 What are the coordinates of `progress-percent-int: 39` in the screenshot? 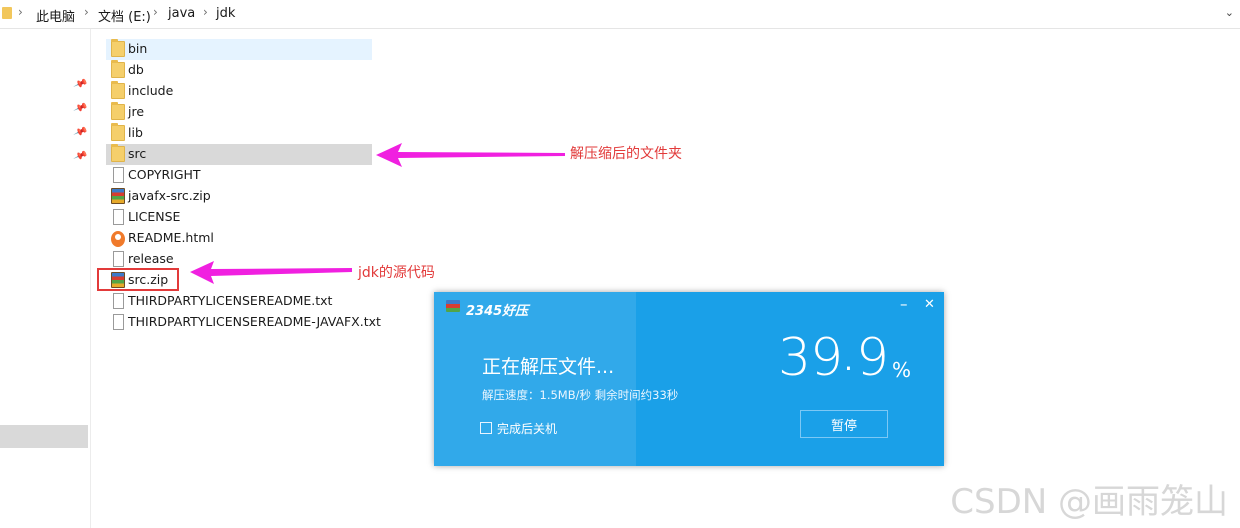 It's located at (810, 358).